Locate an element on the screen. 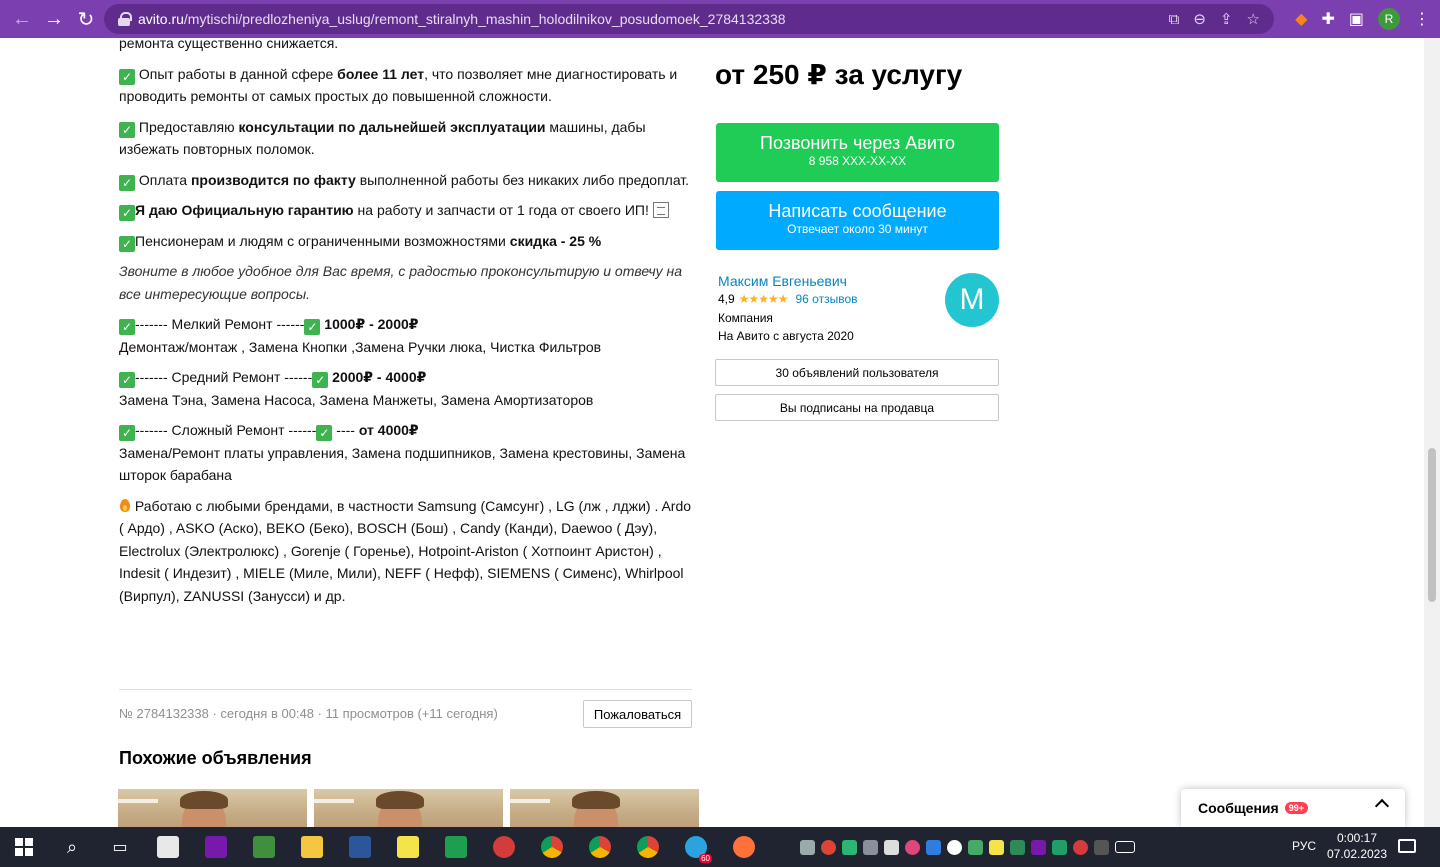 Image resolution: width=1440 pixels, height=867 pixels. price: от 250 ₽ за услугу is located at coordinates (839, 74).